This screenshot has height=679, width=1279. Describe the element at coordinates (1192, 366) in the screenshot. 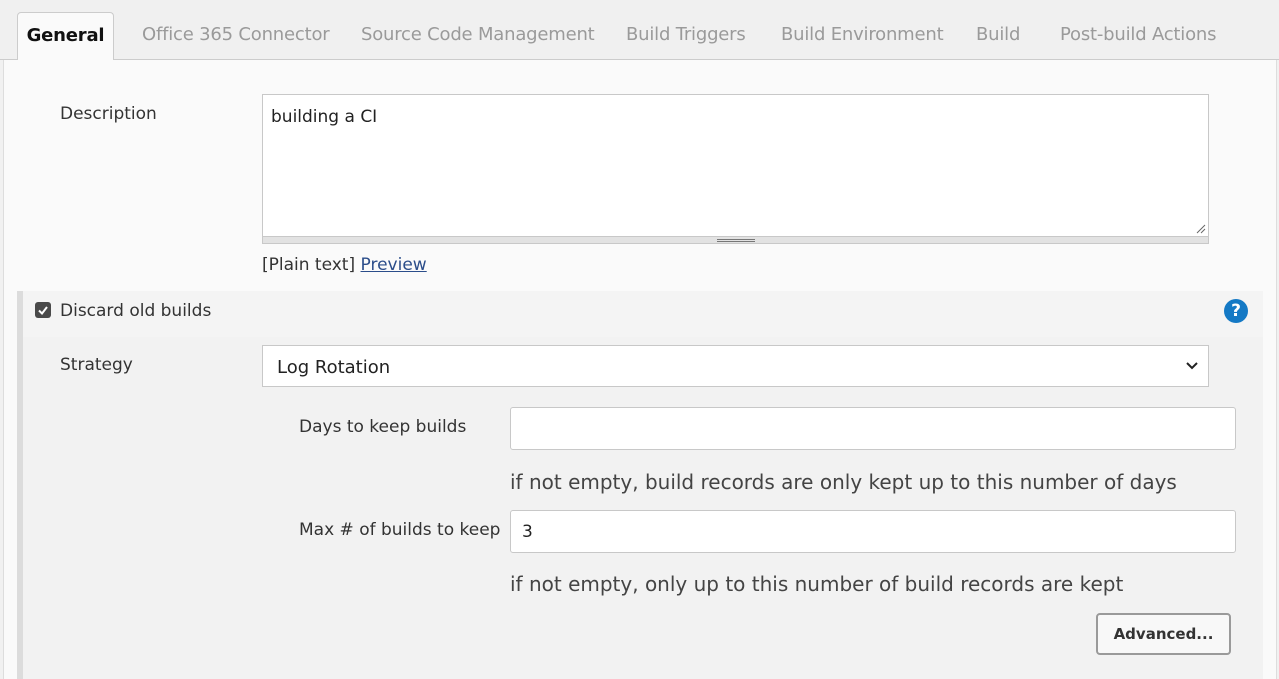

I see `chevron-down-icon` at that location.